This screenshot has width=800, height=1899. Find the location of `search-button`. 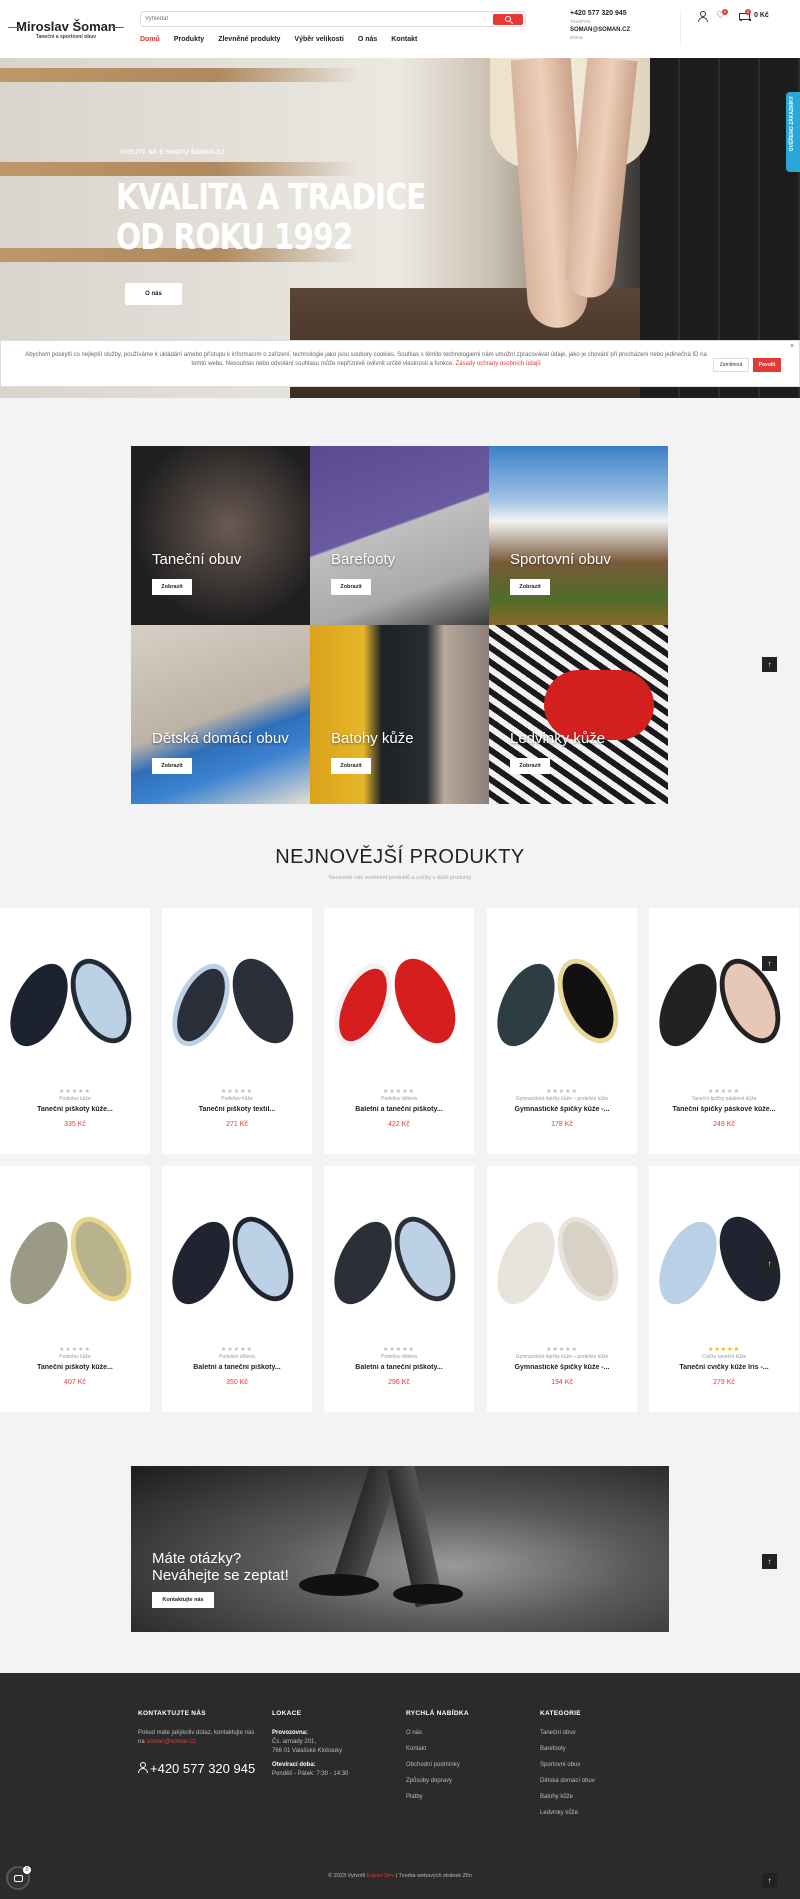

search-button is located at coordinates (508, 19).